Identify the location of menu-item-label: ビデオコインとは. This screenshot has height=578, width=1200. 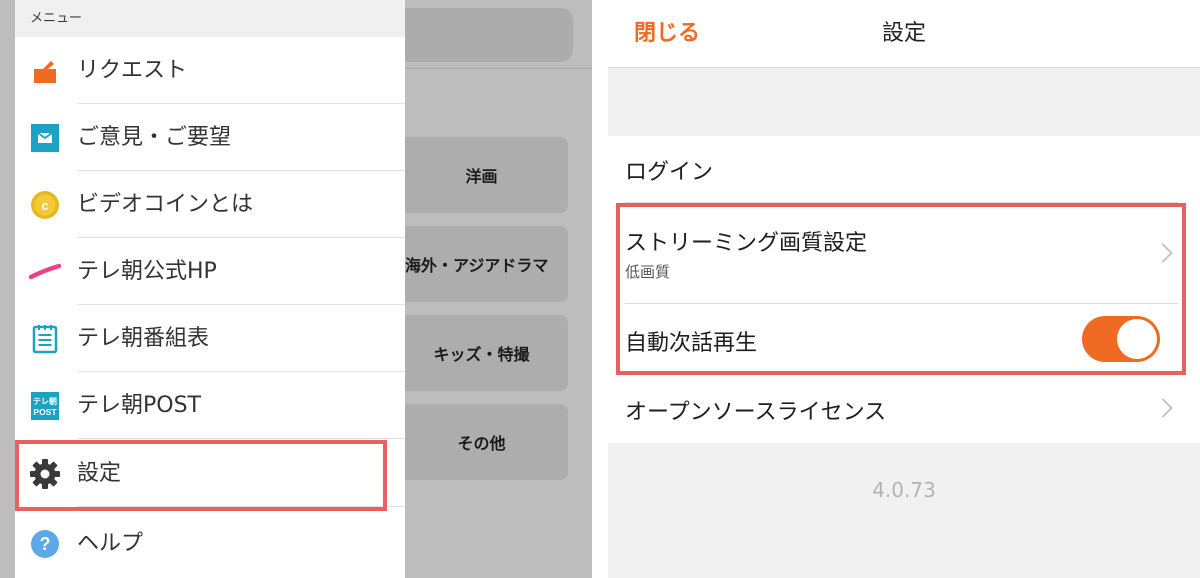
(165, 204).